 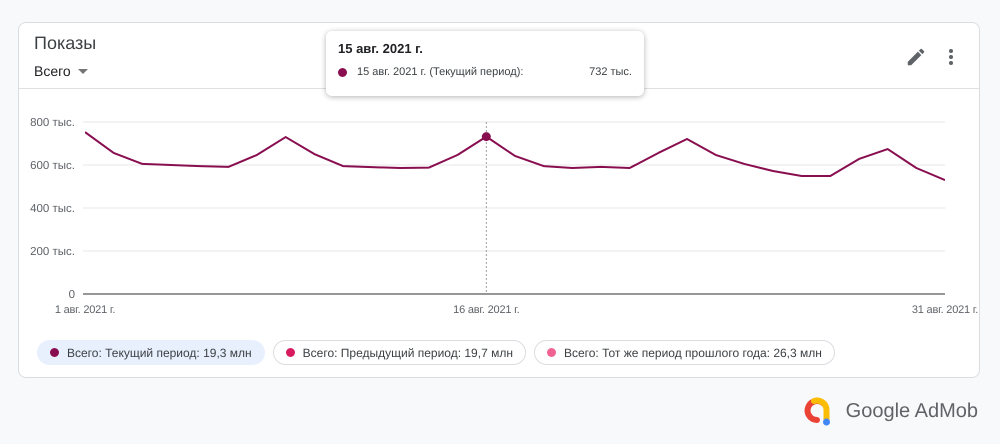 What do you see at coordinates (407, 353) in the screenshot?
I see `legend-label: Всего: Предыдущий период: 19,7 млн` at bounding box center [407, 353].